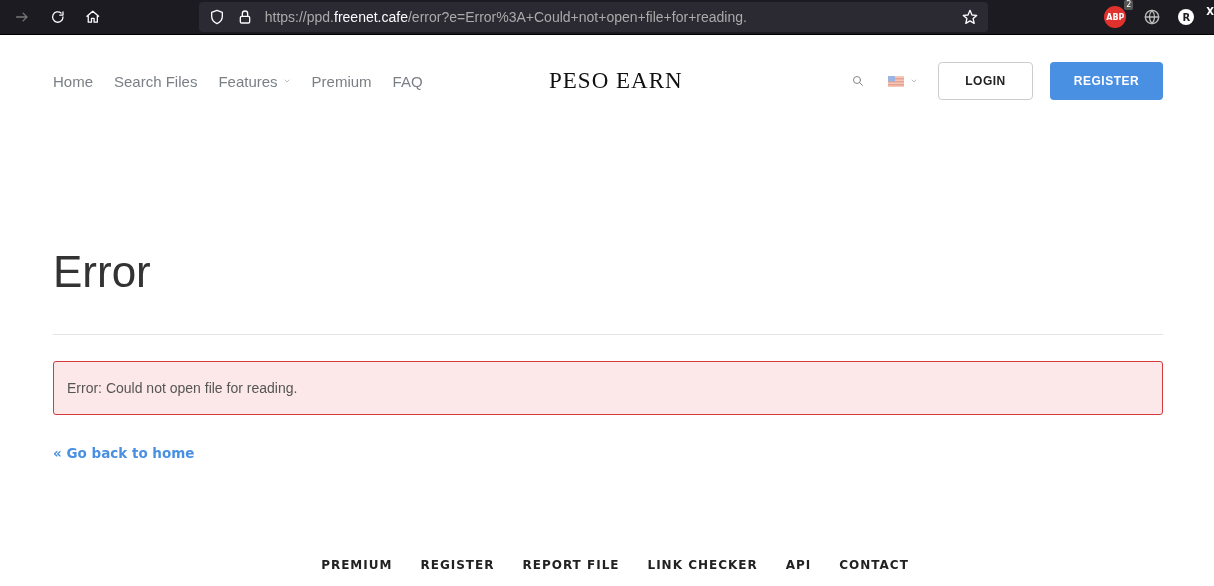  What do you see at coordinates (571, 565) in the screenshot?
I see `footer-link: REPORT FILE` at bounding box center [571, 565].